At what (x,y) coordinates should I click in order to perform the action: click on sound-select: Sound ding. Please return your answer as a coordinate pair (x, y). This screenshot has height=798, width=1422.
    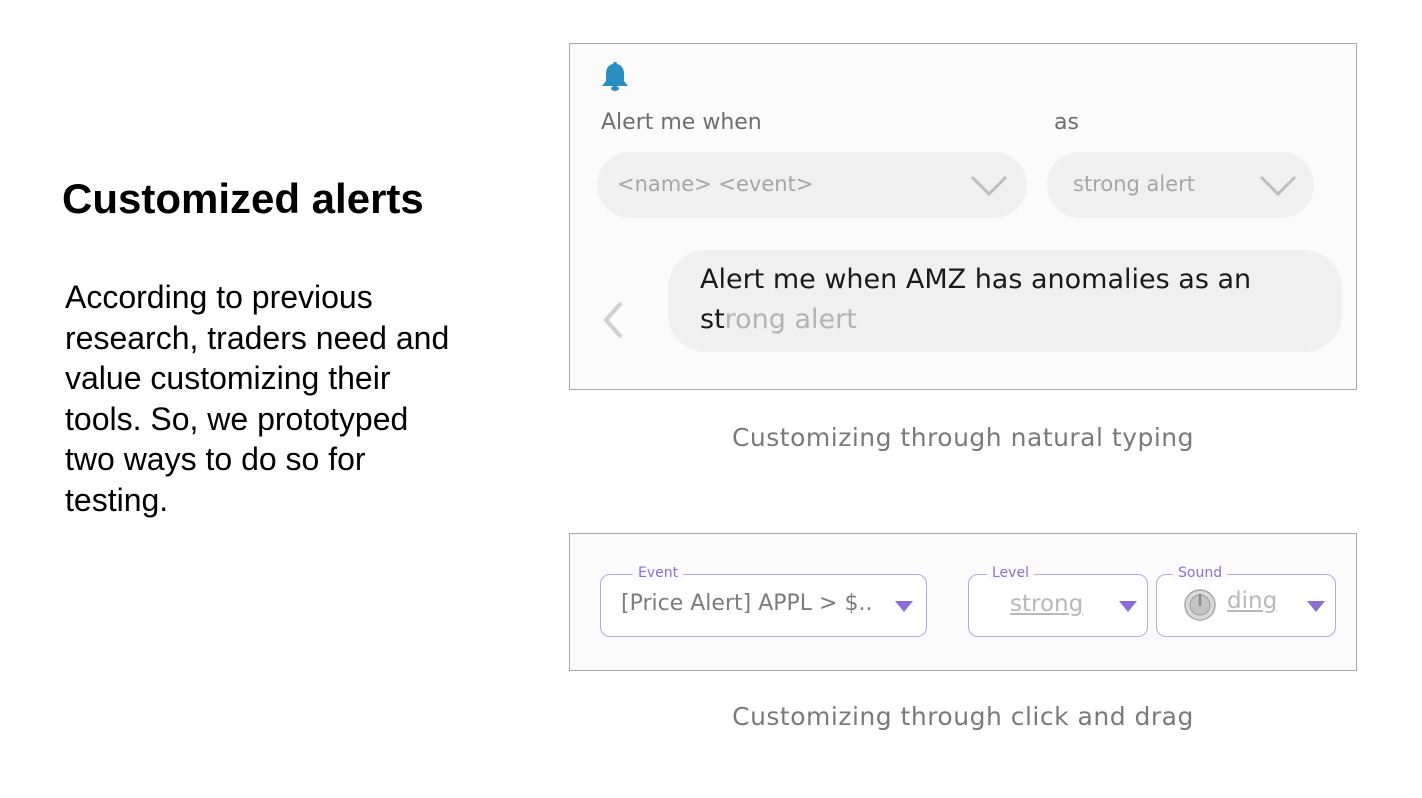
    Looking at the image, I should click on (1246, 601).